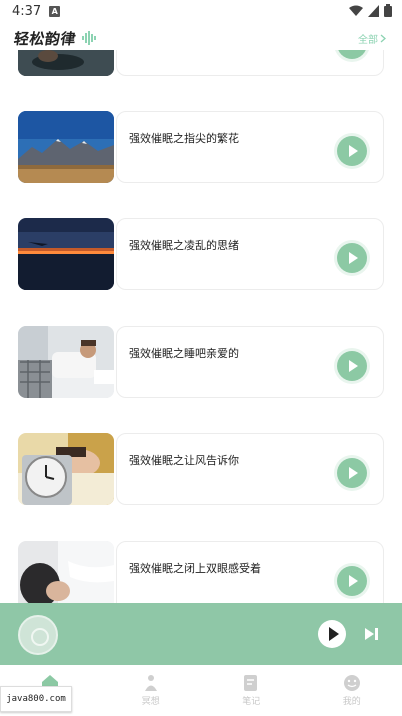 This screenshot has width=402, height=716. What do you see at coordinates (250, 254) in the screenshot?
I see `track-card: 强效催眠之凌乱的思绪` at bounding box center [250, 254].